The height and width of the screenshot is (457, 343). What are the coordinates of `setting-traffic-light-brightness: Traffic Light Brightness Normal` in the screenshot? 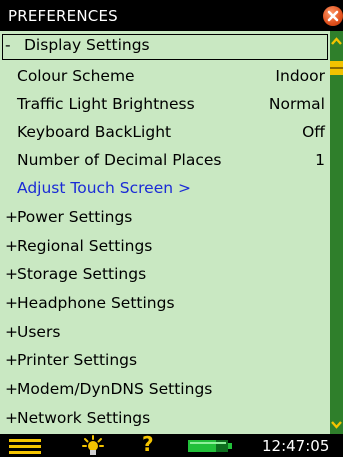 It's located at (165, 104).